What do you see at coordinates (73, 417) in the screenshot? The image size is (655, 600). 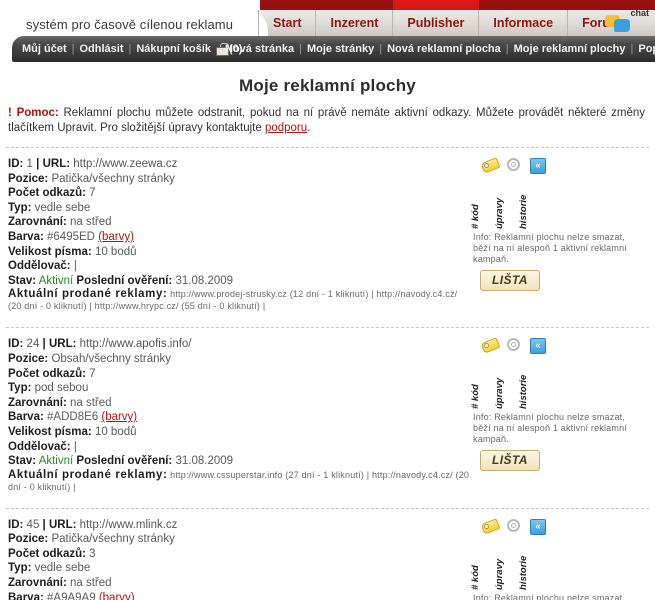 I see `color-value: #ADD8E6` at bounding box center [73, 417].